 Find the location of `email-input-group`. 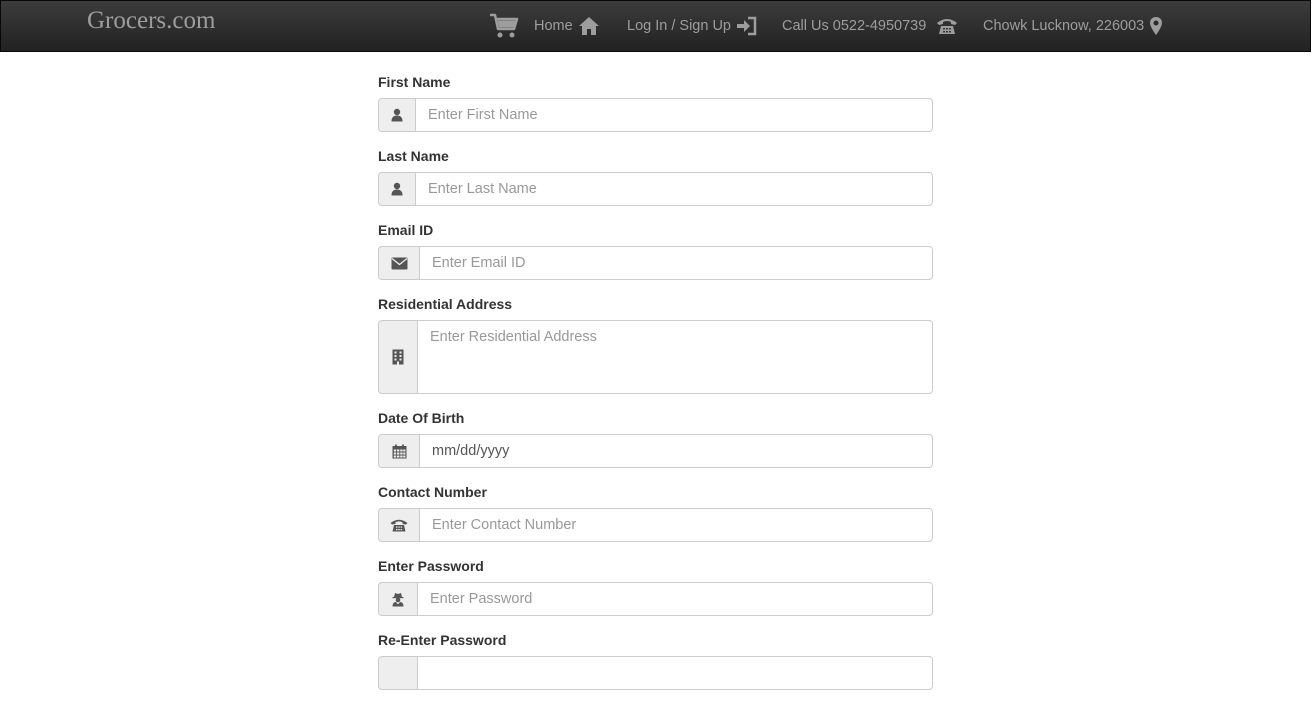

email-input-group is located at coordinates (655, 263).